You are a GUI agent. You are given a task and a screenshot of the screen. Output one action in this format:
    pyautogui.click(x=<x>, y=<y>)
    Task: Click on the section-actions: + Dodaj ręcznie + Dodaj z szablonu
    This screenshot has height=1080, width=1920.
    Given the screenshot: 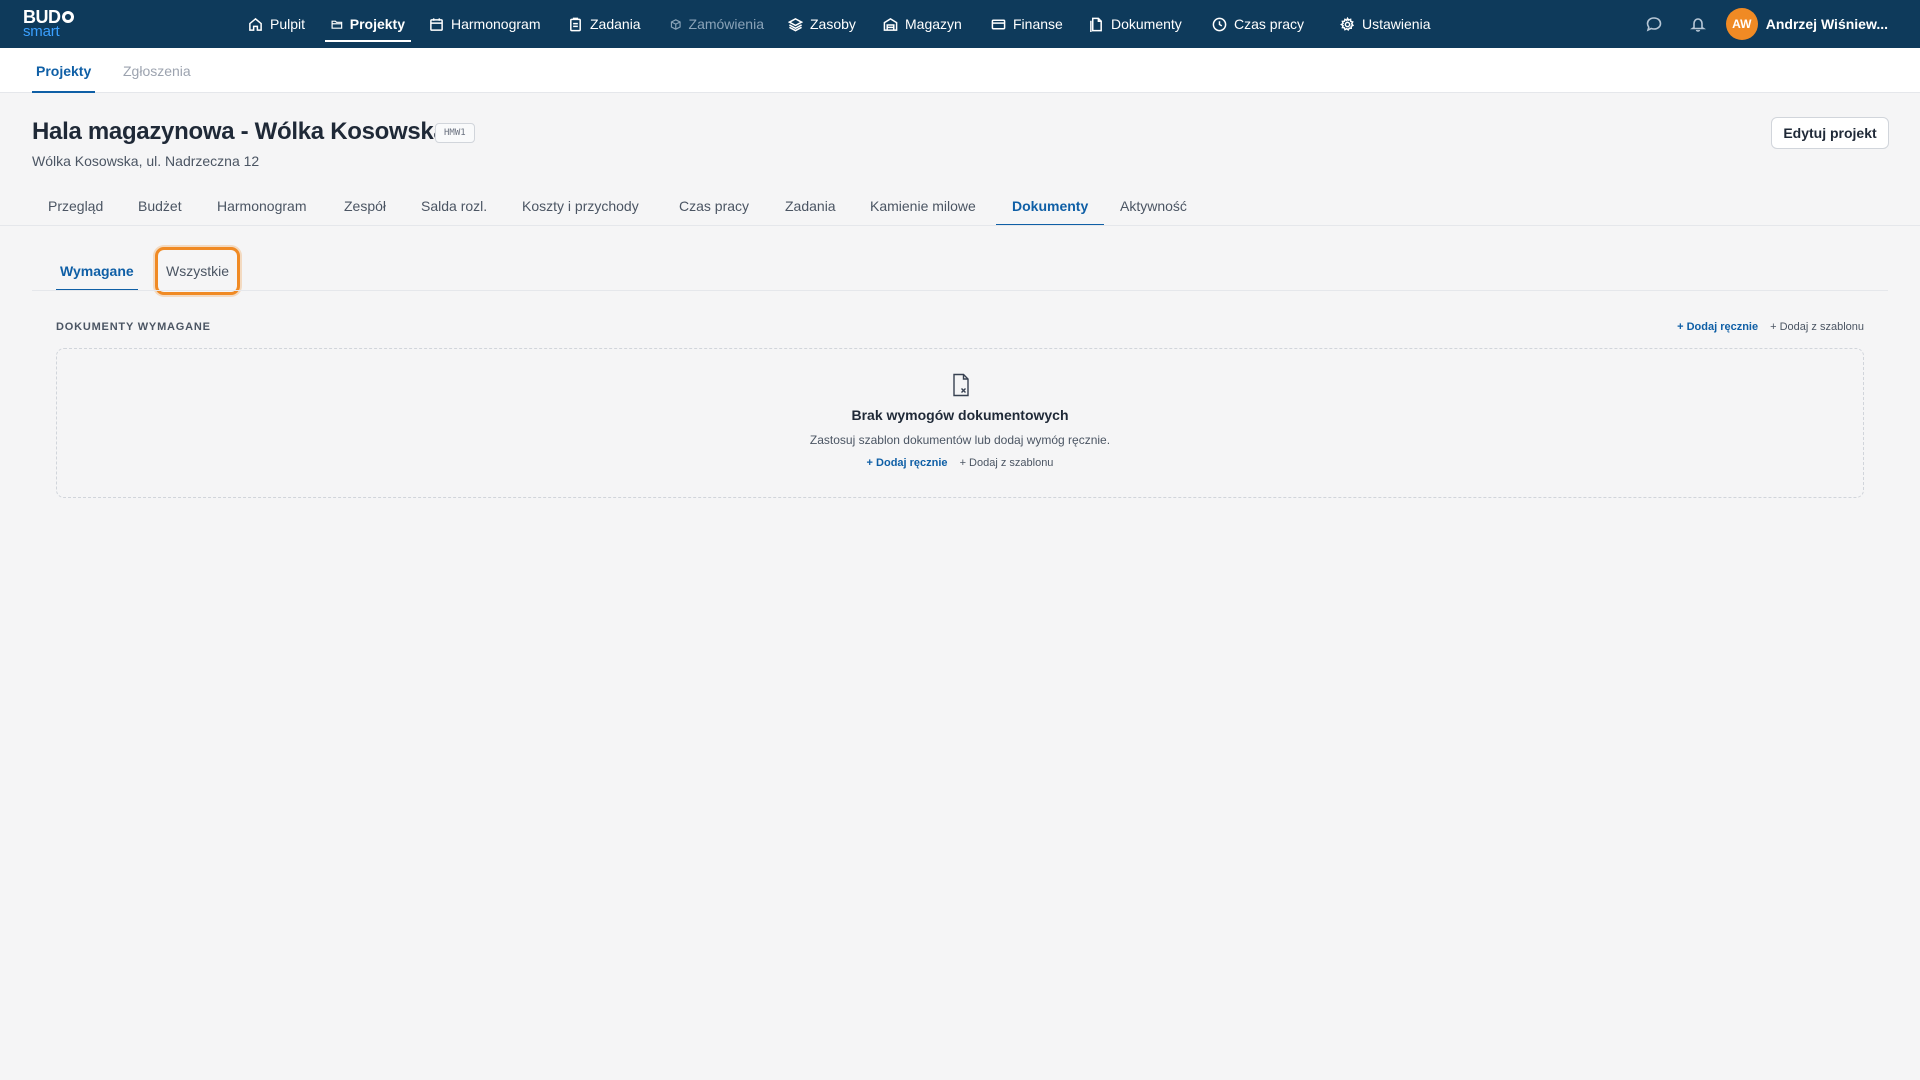 What is the action you would take?
    pyautogui.click(x=1770, y=327)
    